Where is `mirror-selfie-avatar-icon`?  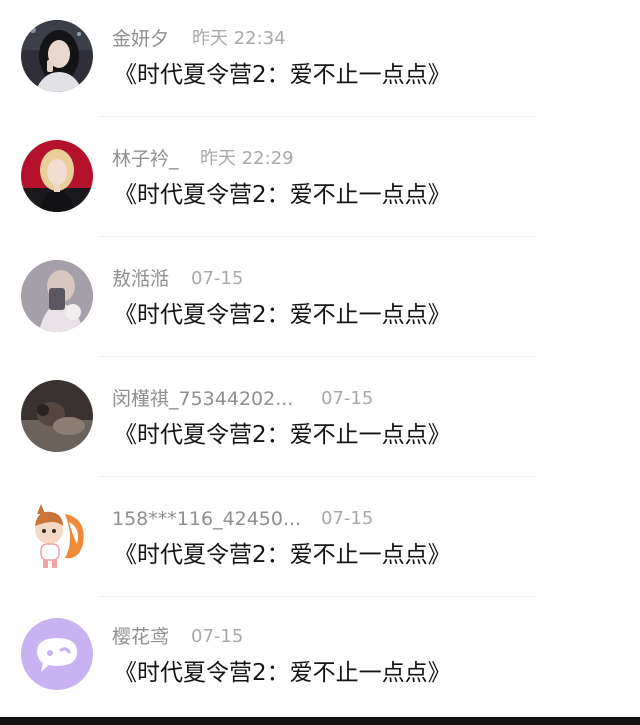 mirror-selfie-avatar-icon is located at coordinates (57, 296).